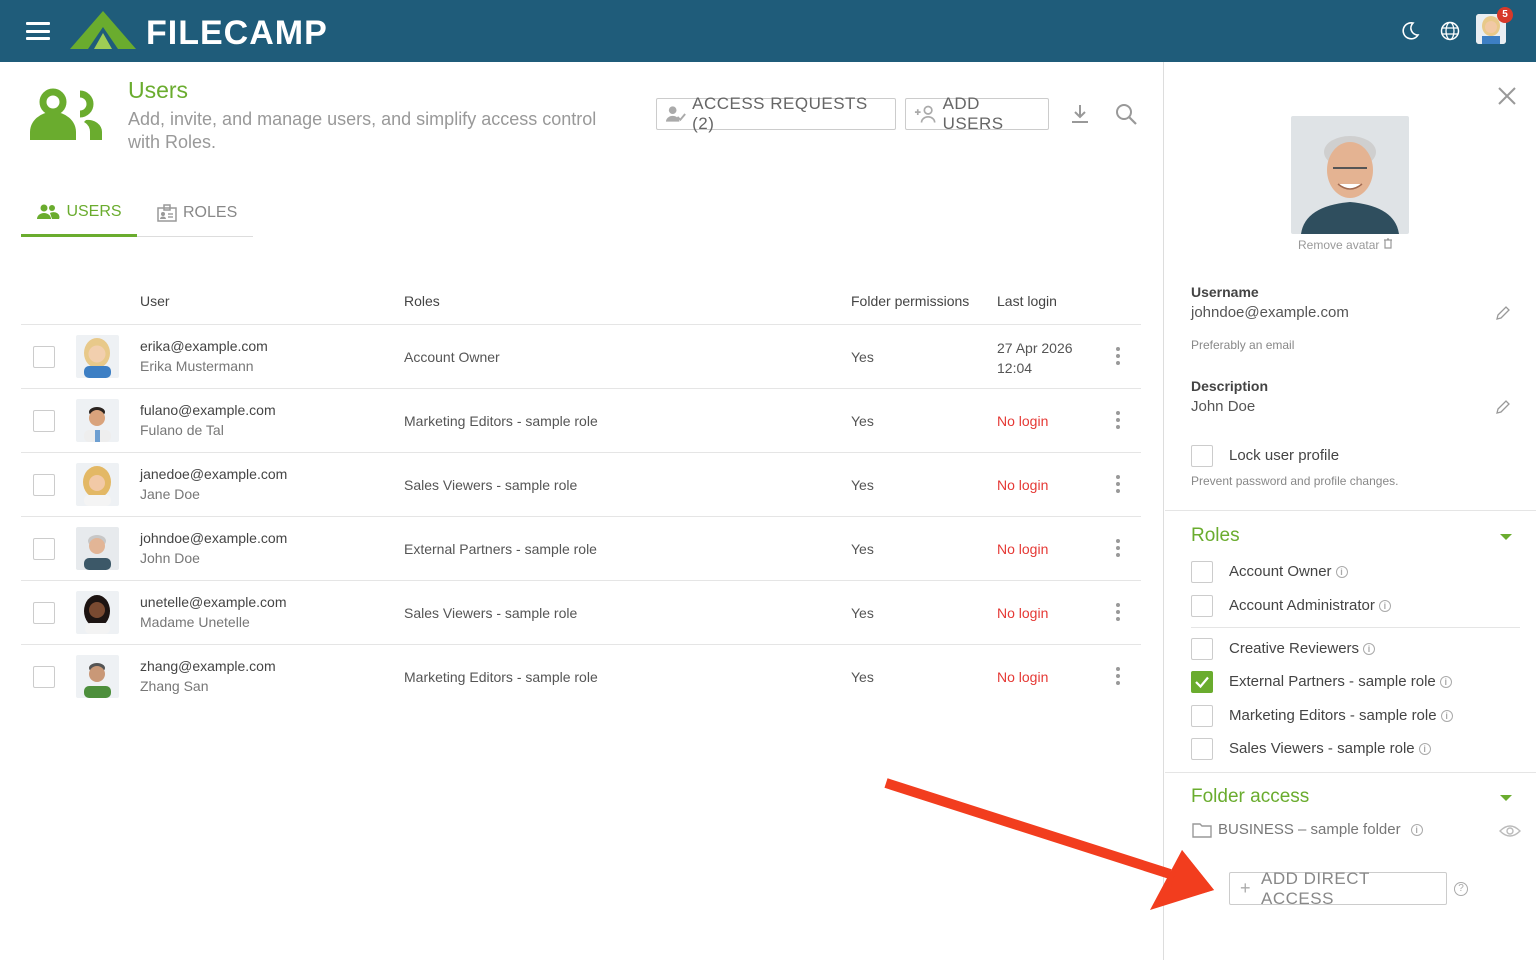  What do you see at coordinates (1410, 31) in the screenshot?
I see `dark-mode-moon-icon` at bounding box center [1410, 31].